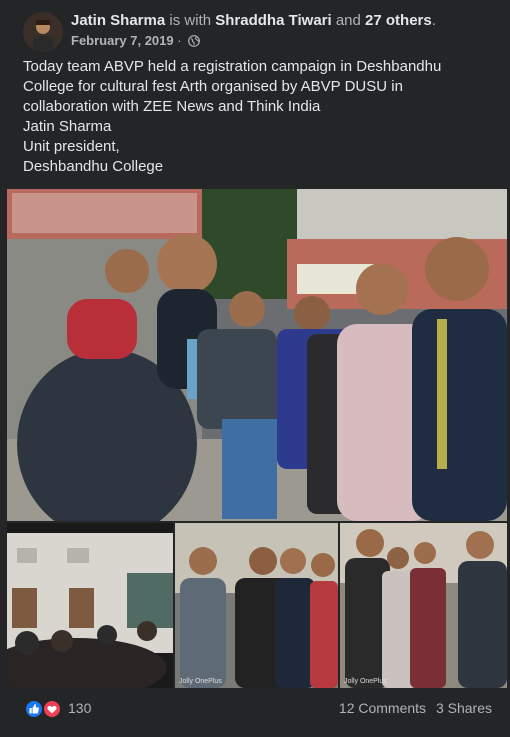  What do you see at coordinates (194, 41) in the screenshot?
I see `globe-icon` at bounding box center [194, 41].